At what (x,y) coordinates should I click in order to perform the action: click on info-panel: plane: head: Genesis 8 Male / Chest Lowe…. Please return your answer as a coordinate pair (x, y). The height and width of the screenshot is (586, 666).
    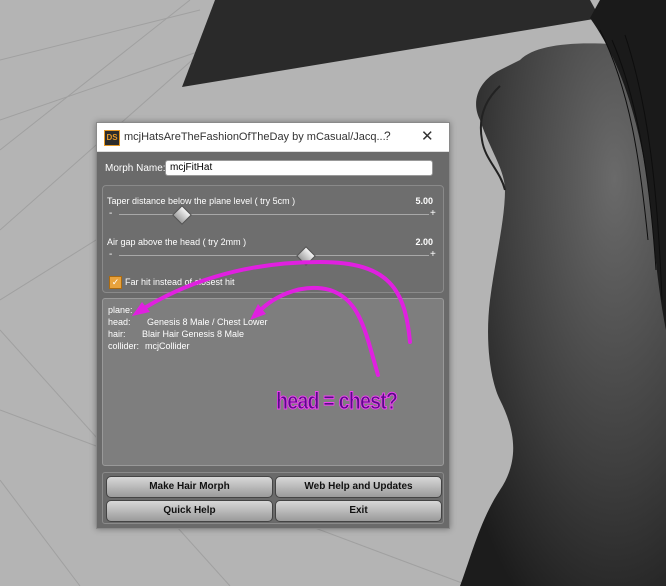
    Looking at the image, I should click on (273, 382).